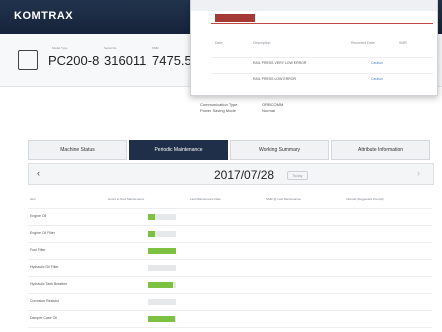  I want to click on popup-section-header, so click(235, 18).